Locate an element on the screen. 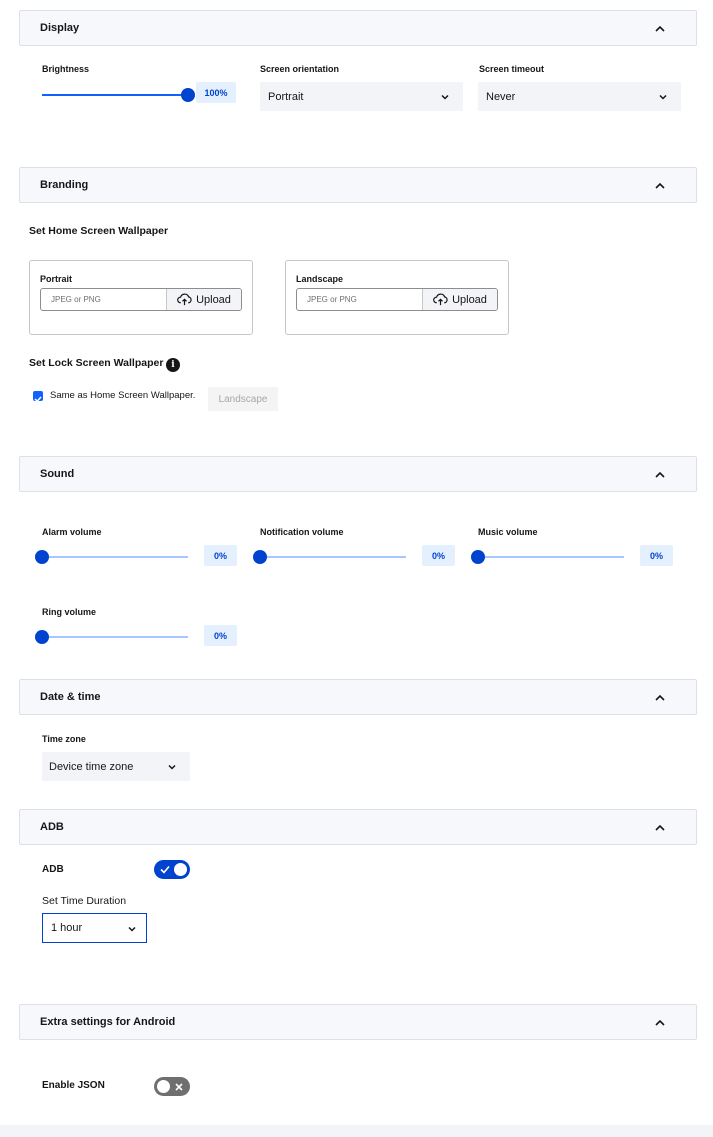  music-volume-thumb is located at coordinates (478, 557).